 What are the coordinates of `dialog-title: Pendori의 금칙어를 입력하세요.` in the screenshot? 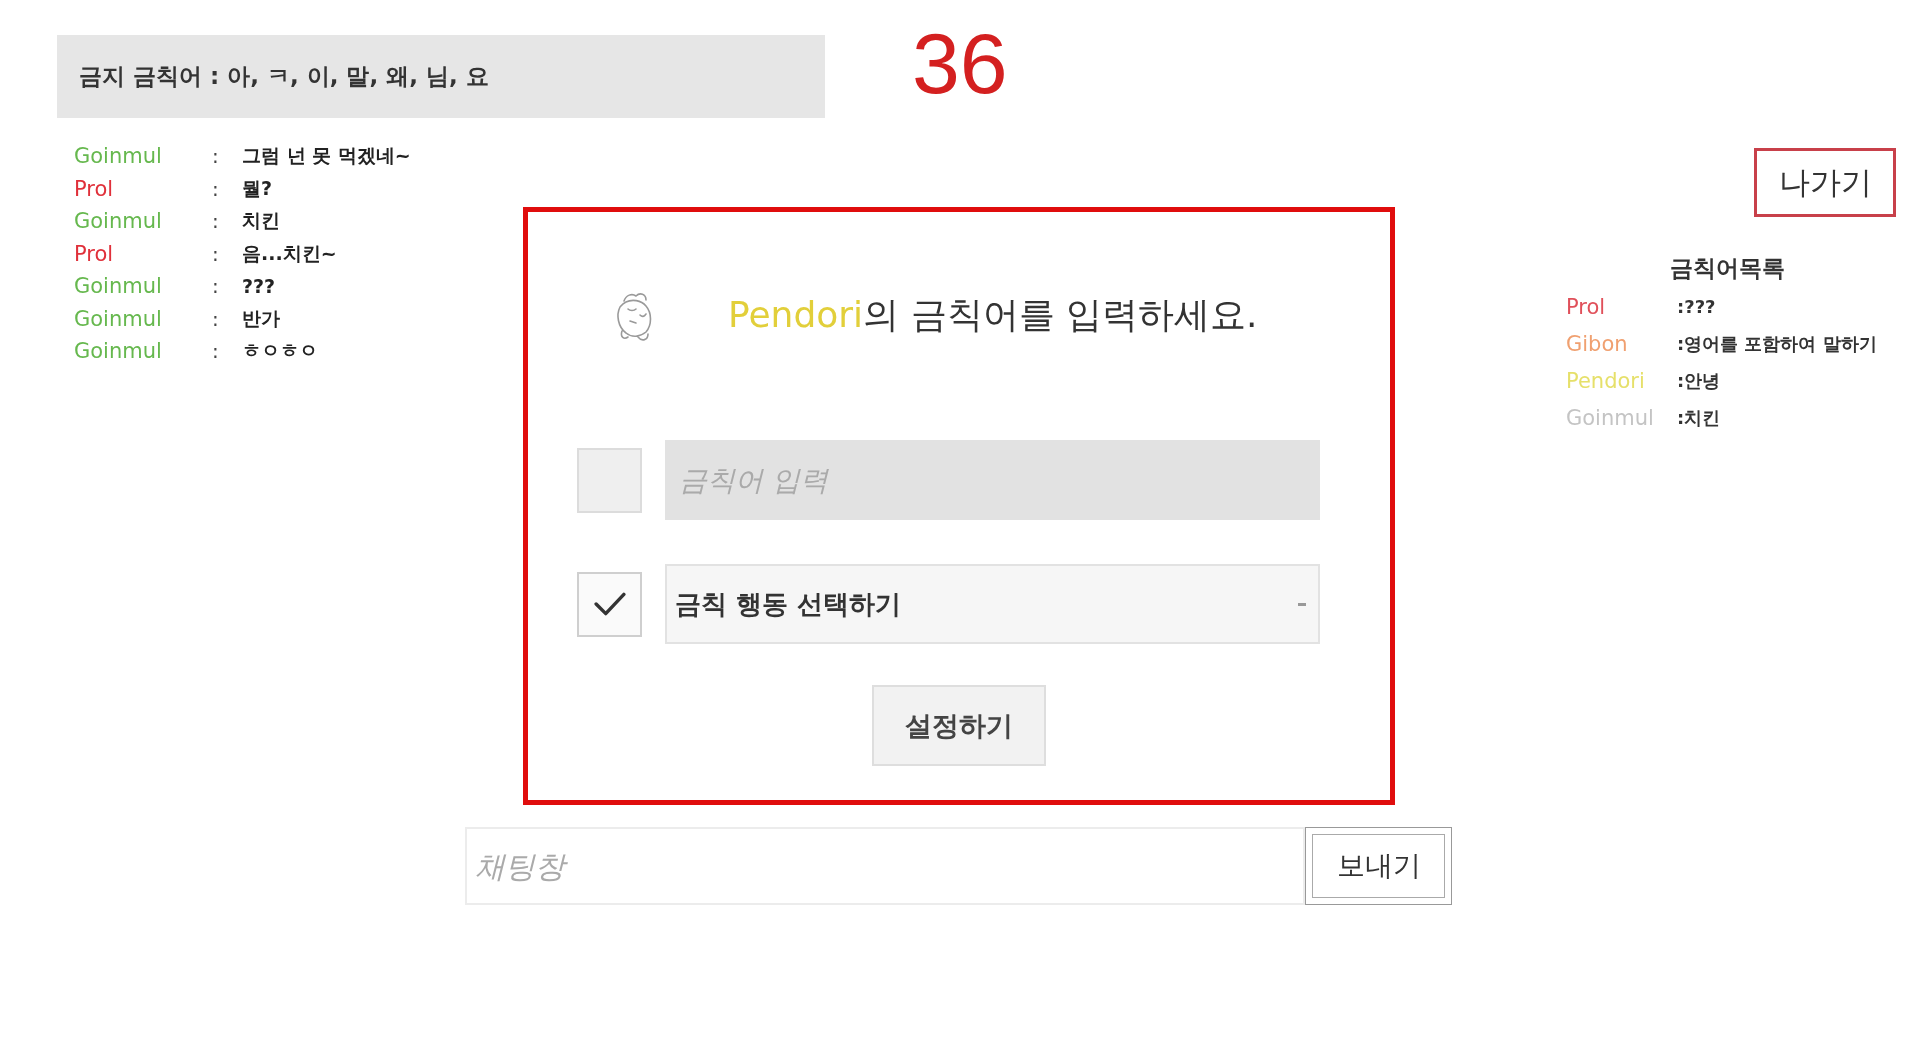 It's located at (993, 314).